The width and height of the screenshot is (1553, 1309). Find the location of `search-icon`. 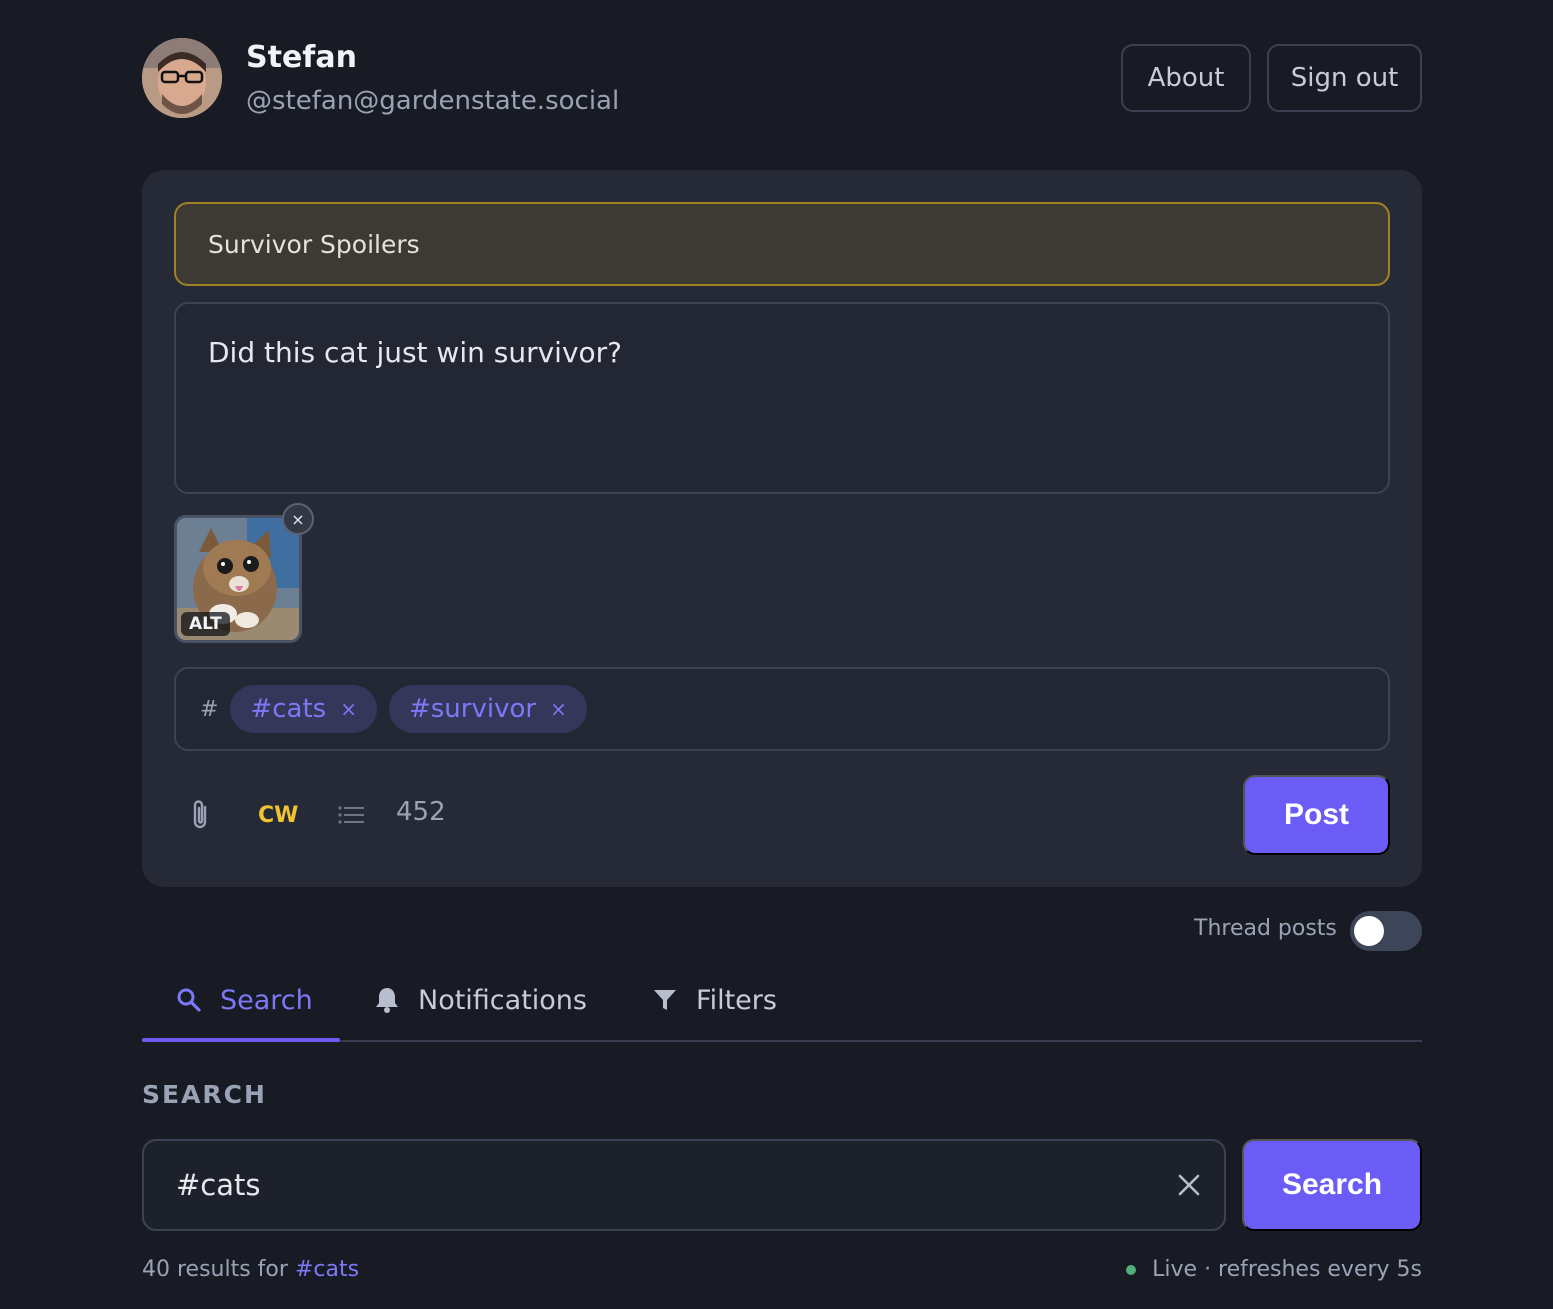

search-icon is located at coordinates (189, 1000).